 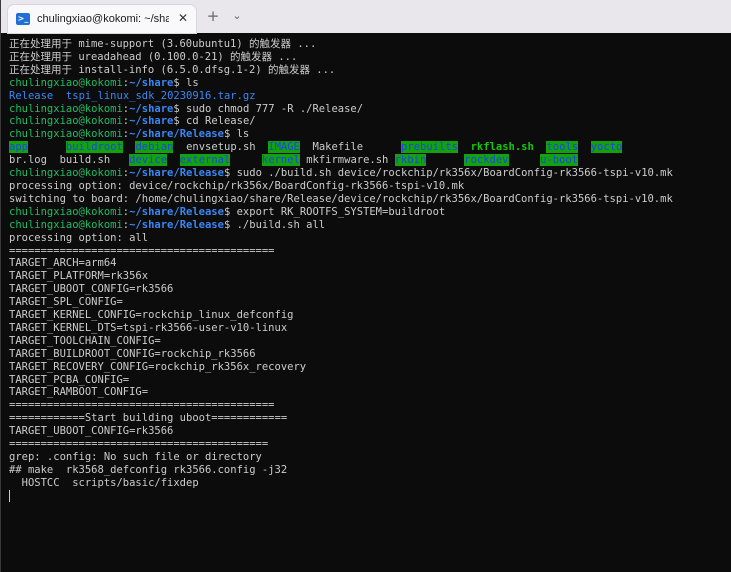 What do you see at coordinates (79, 276) in the screenshot?
I see `output-line: TARGET_PLATFORM=rk356x` at bounding box center [79, 276].